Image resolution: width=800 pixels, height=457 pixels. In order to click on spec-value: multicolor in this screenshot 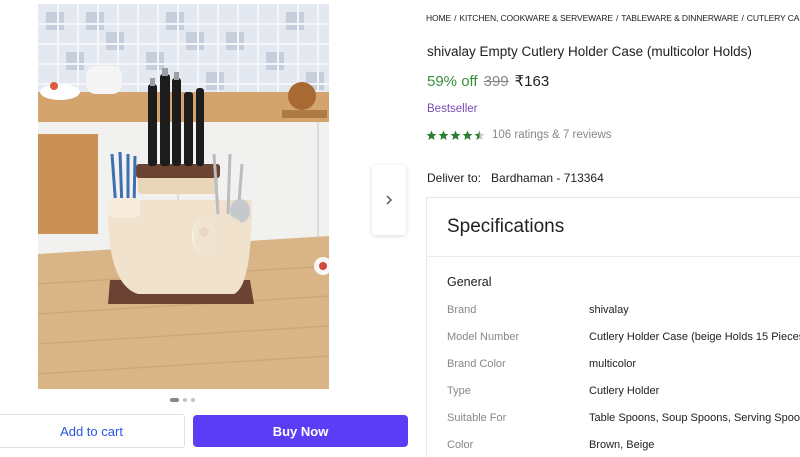, I will do `click(613, 364)`.